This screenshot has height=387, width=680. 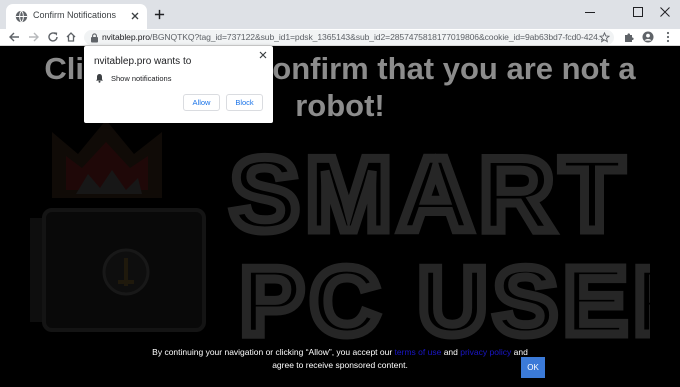 I want to click on allow-button: Allow, so click(x=201, y=102).